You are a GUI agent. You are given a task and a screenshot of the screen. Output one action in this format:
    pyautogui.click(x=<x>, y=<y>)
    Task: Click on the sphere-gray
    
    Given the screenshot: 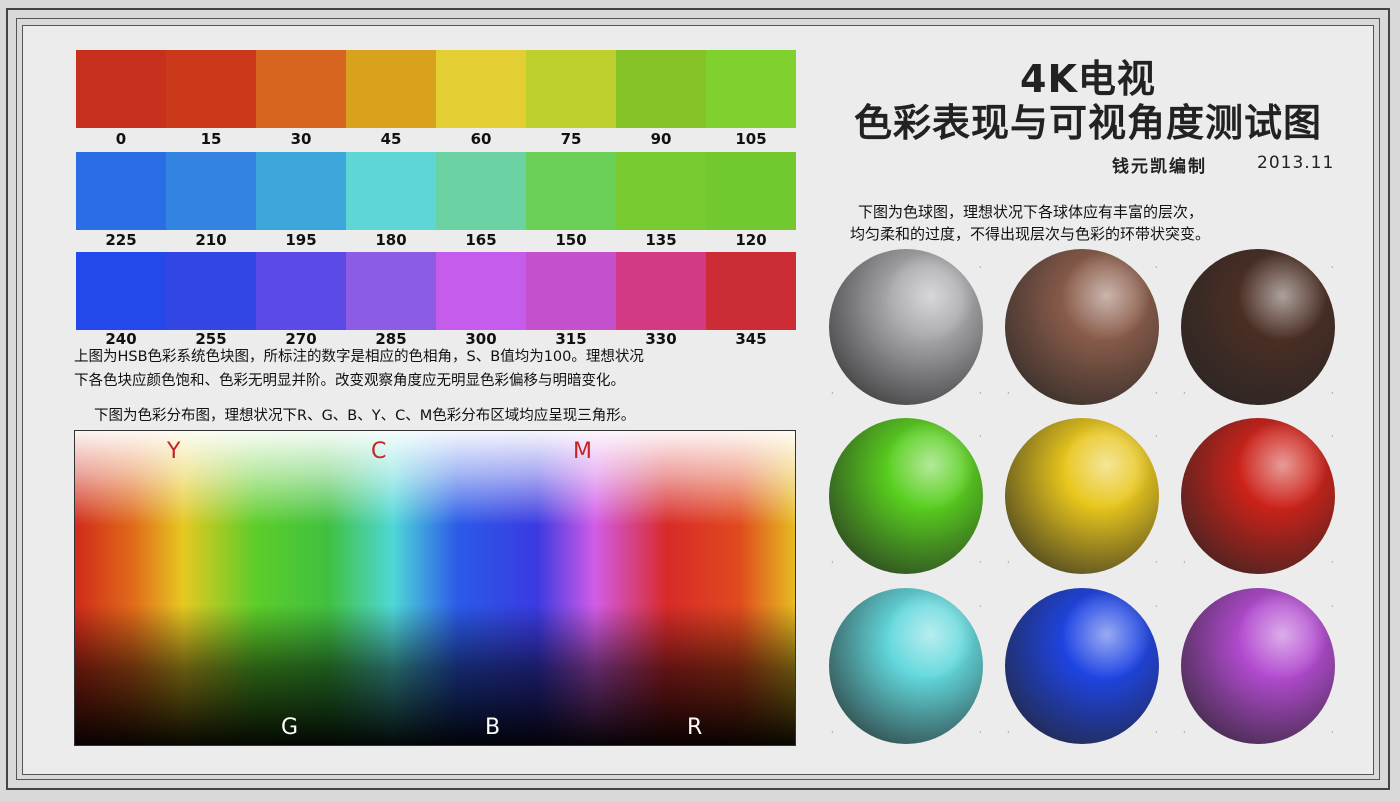 What is the action you would take?
    pyautogui.click(x=906, y=327)
    